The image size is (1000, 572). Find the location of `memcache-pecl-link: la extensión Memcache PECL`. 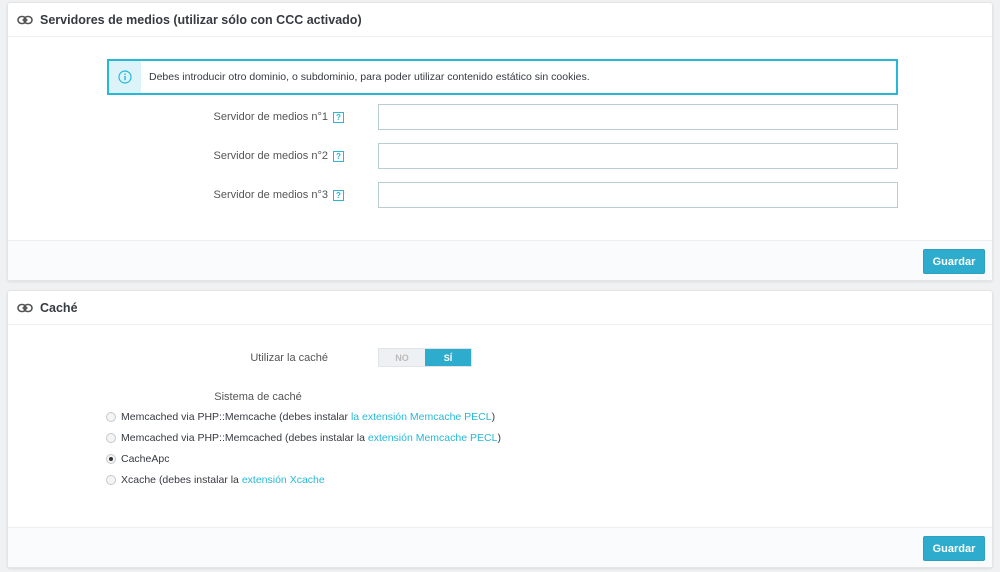

memcache-pecl-link: la extensión Memcache PECL is located at coordinates (421, 417).